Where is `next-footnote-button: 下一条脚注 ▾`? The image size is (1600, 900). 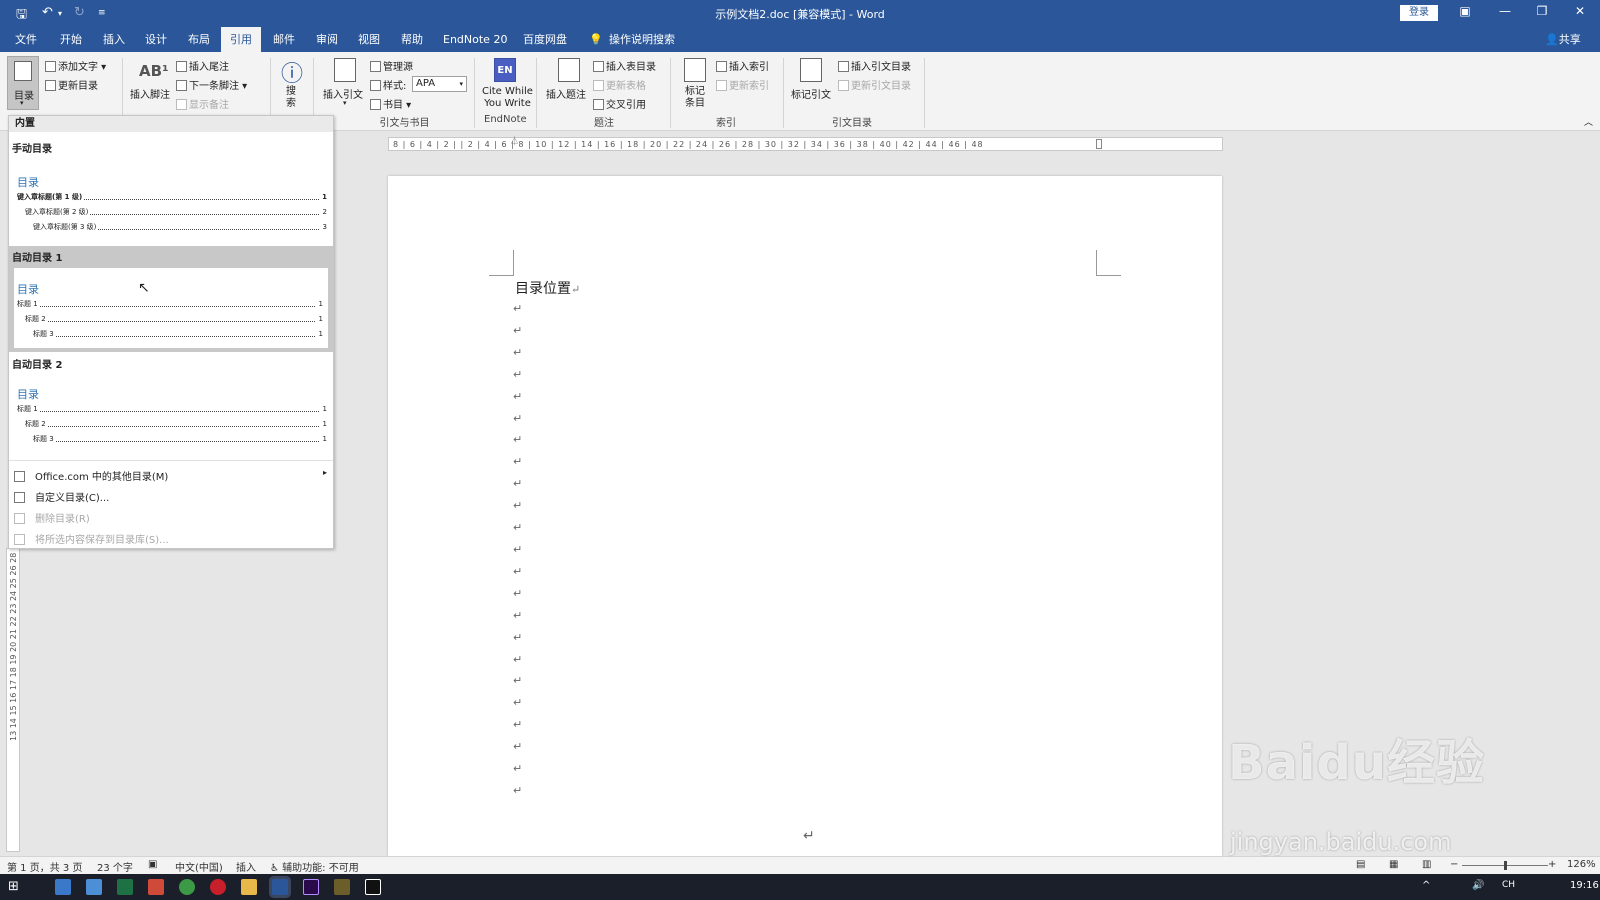
next-footnote-button: 下一条脚注 ▾ is located at coordinates (211, 84).